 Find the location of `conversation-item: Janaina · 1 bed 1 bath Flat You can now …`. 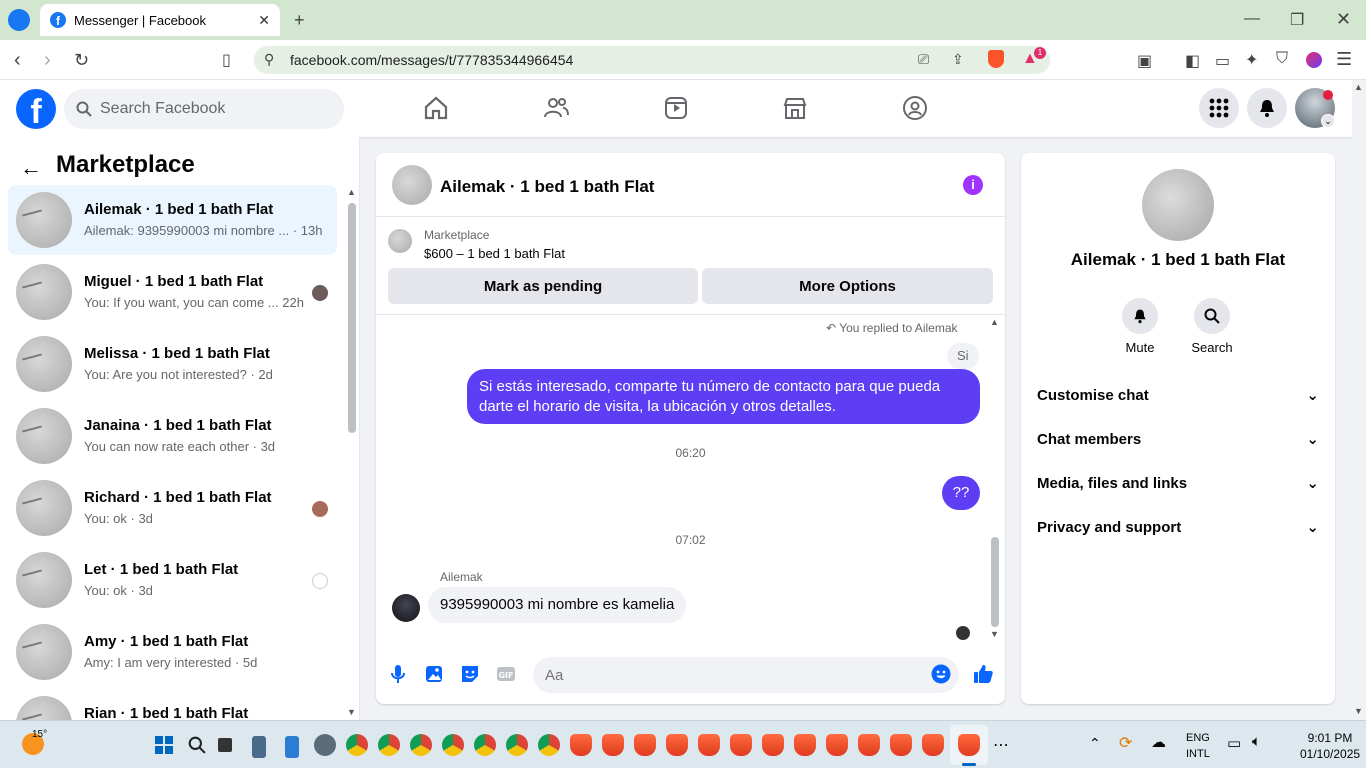

conversation-item: Janaina · 1 bed 1 bath Flat You can now … is located at coordinates (172, 436).